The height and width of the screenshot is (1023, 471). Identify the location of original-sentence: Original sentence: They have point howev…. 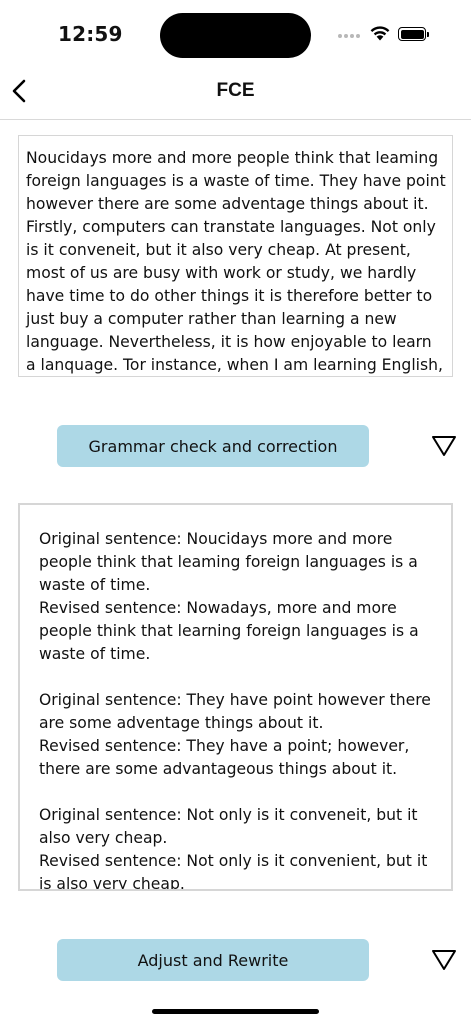
(235, 711).